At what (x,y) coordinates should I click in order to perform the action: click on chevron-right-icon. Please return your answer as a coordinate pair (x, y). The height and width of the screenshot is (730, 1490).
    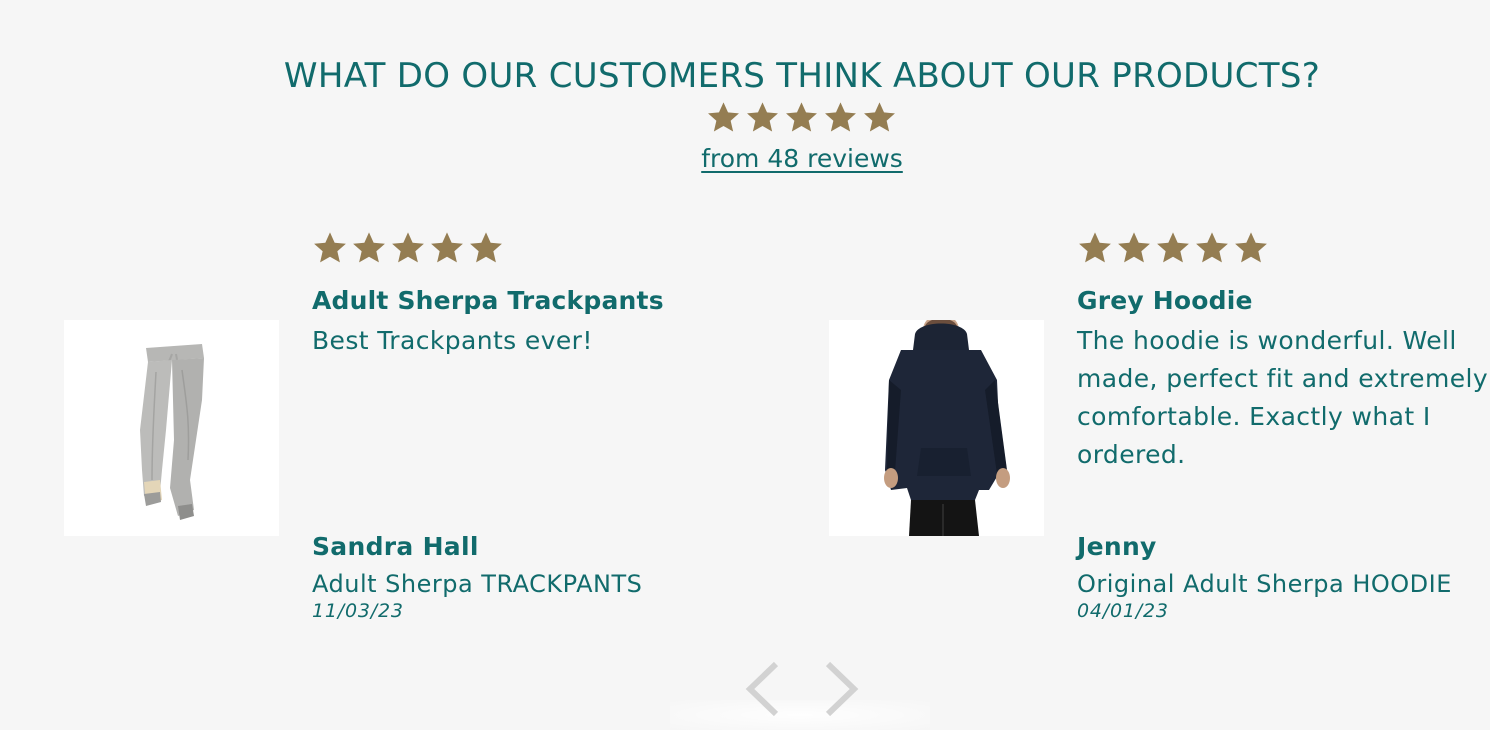
    Looking at the image, I should click on (842, 689).